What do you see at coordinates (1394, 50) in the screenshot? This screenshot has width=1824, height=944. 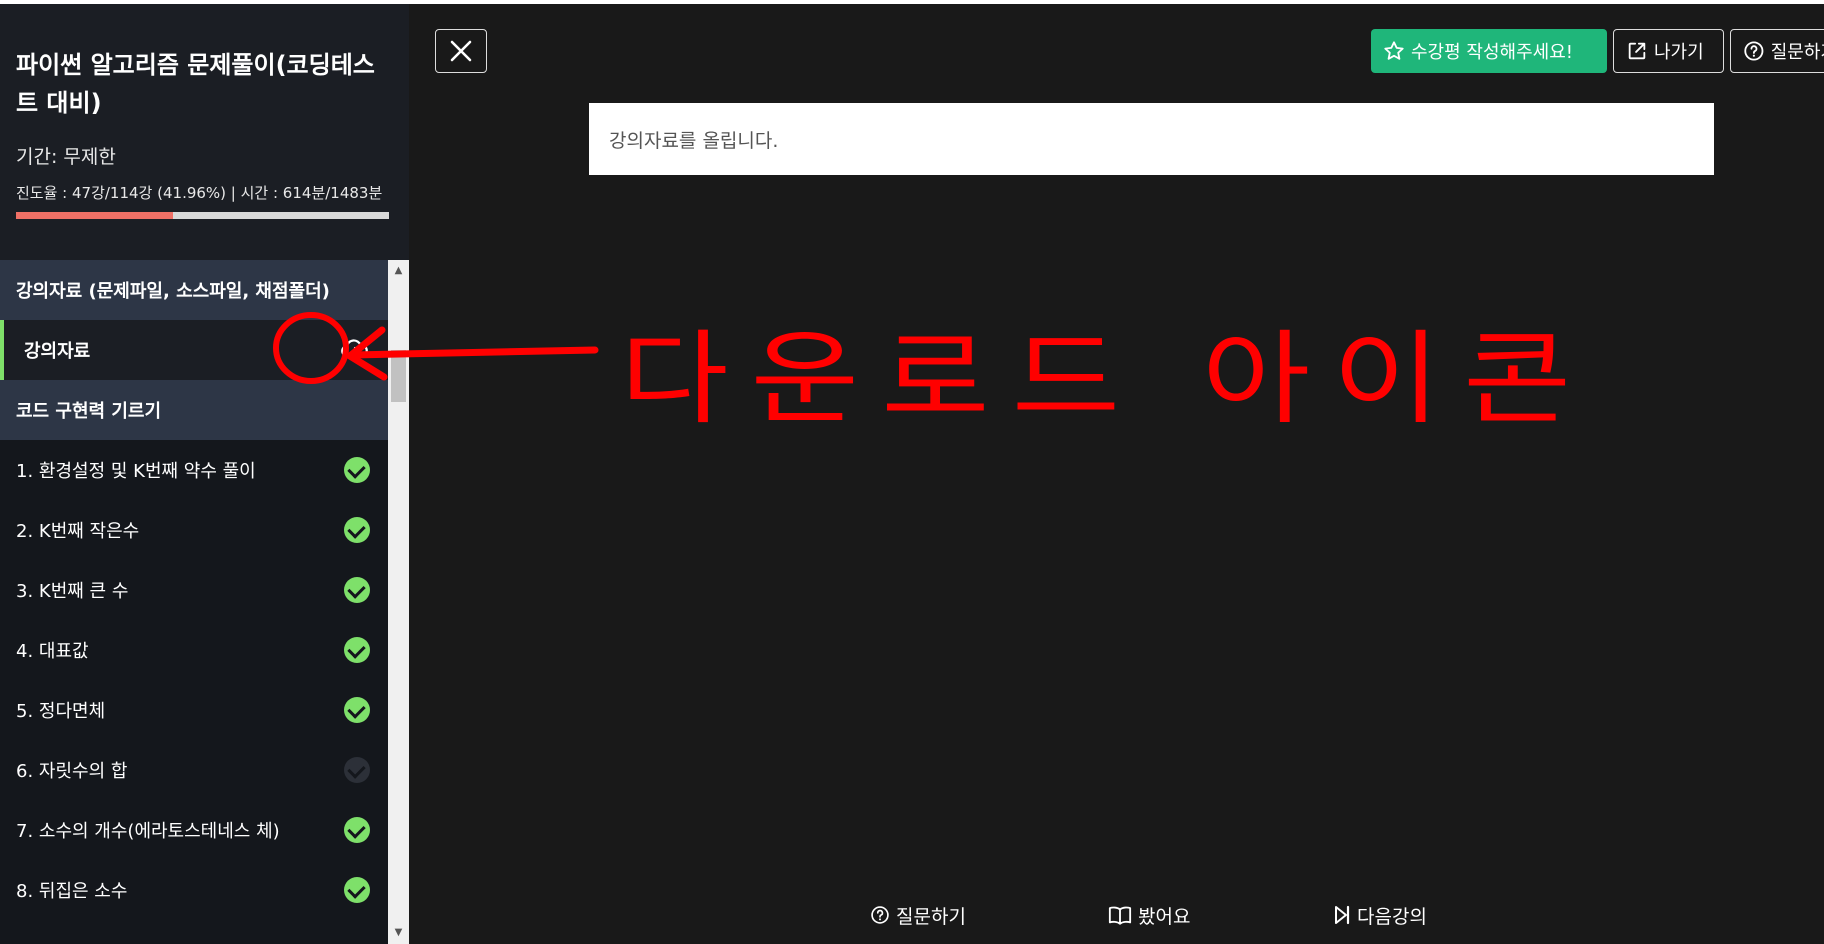 I see `star-icon` at bounding box center [1394, 50].